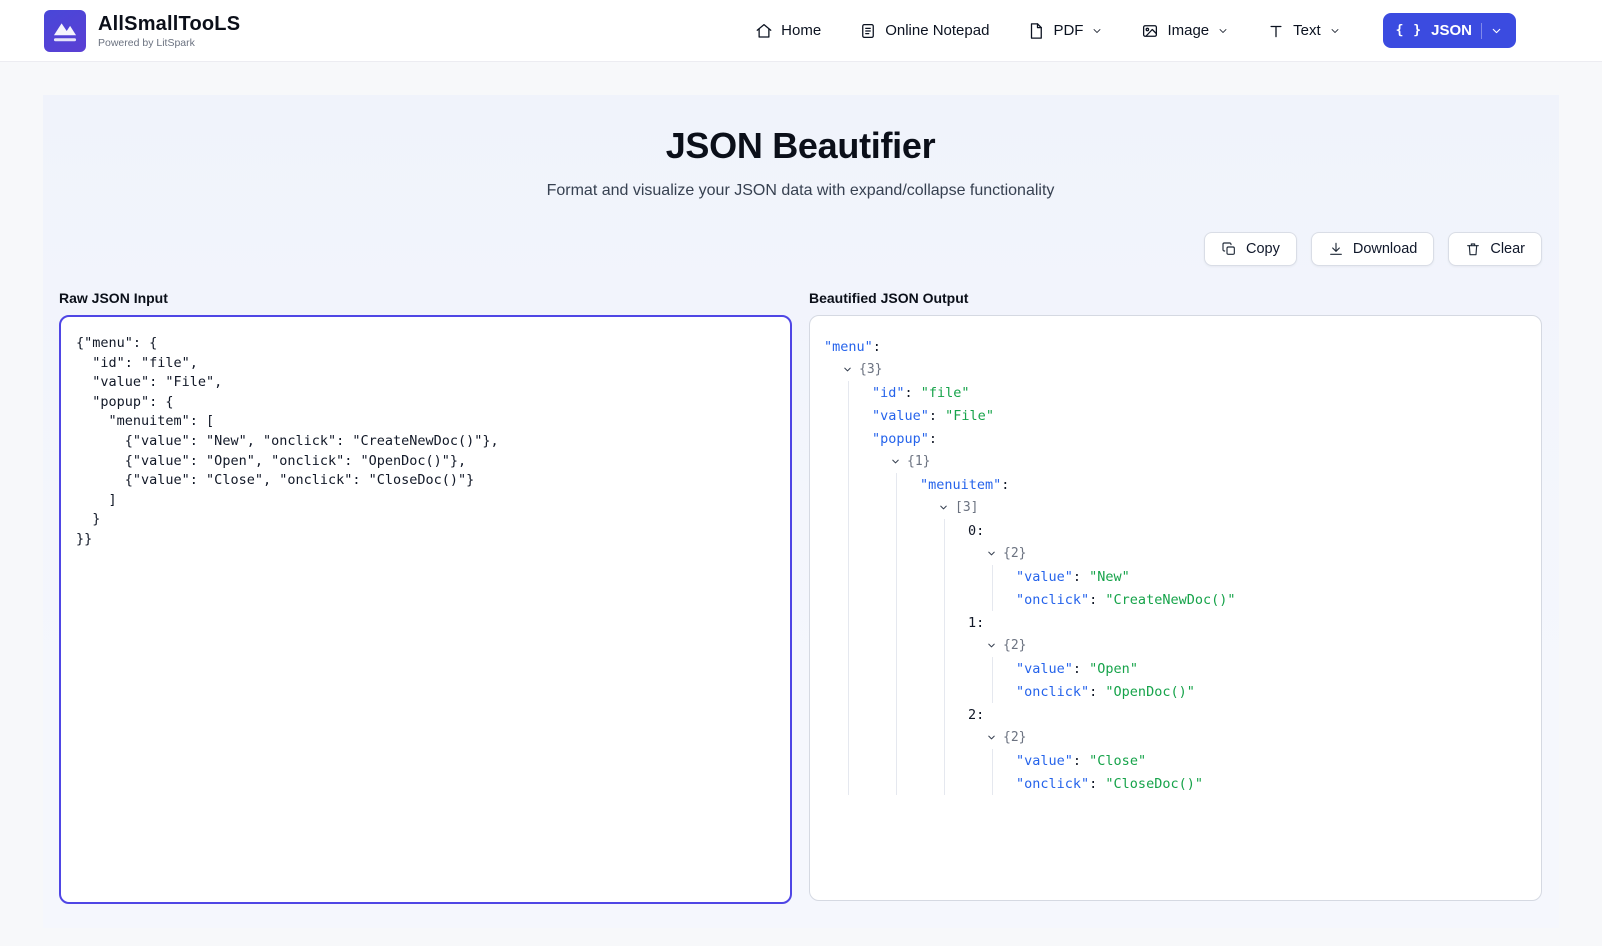 The image size is (1602, 946). Describe the element at coordinates (1175, 415) in the screenshot. I see `tree-pair-line: "value": "File"` at that location.